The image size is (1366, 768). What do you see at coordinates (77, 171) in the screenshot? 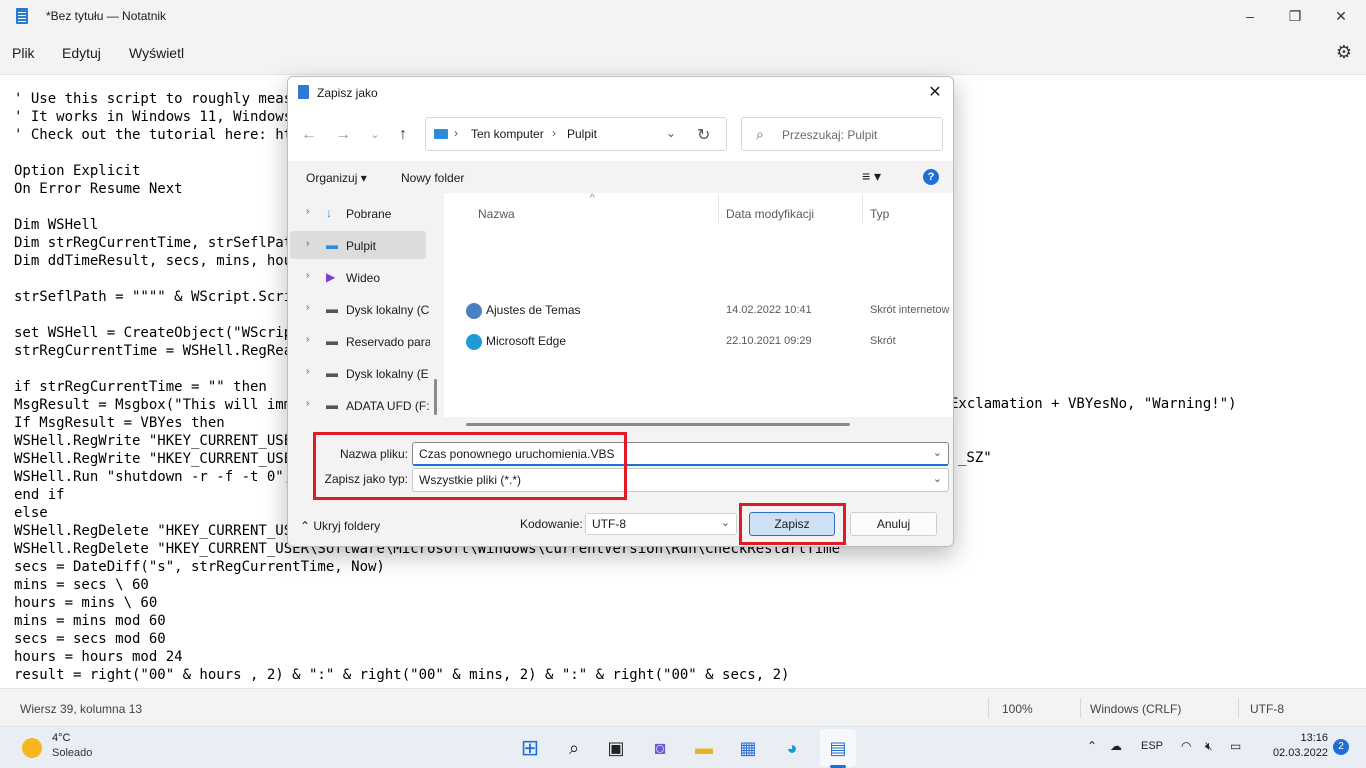
I see `code-line: Option Explicit` at bounding box center [77, 171].